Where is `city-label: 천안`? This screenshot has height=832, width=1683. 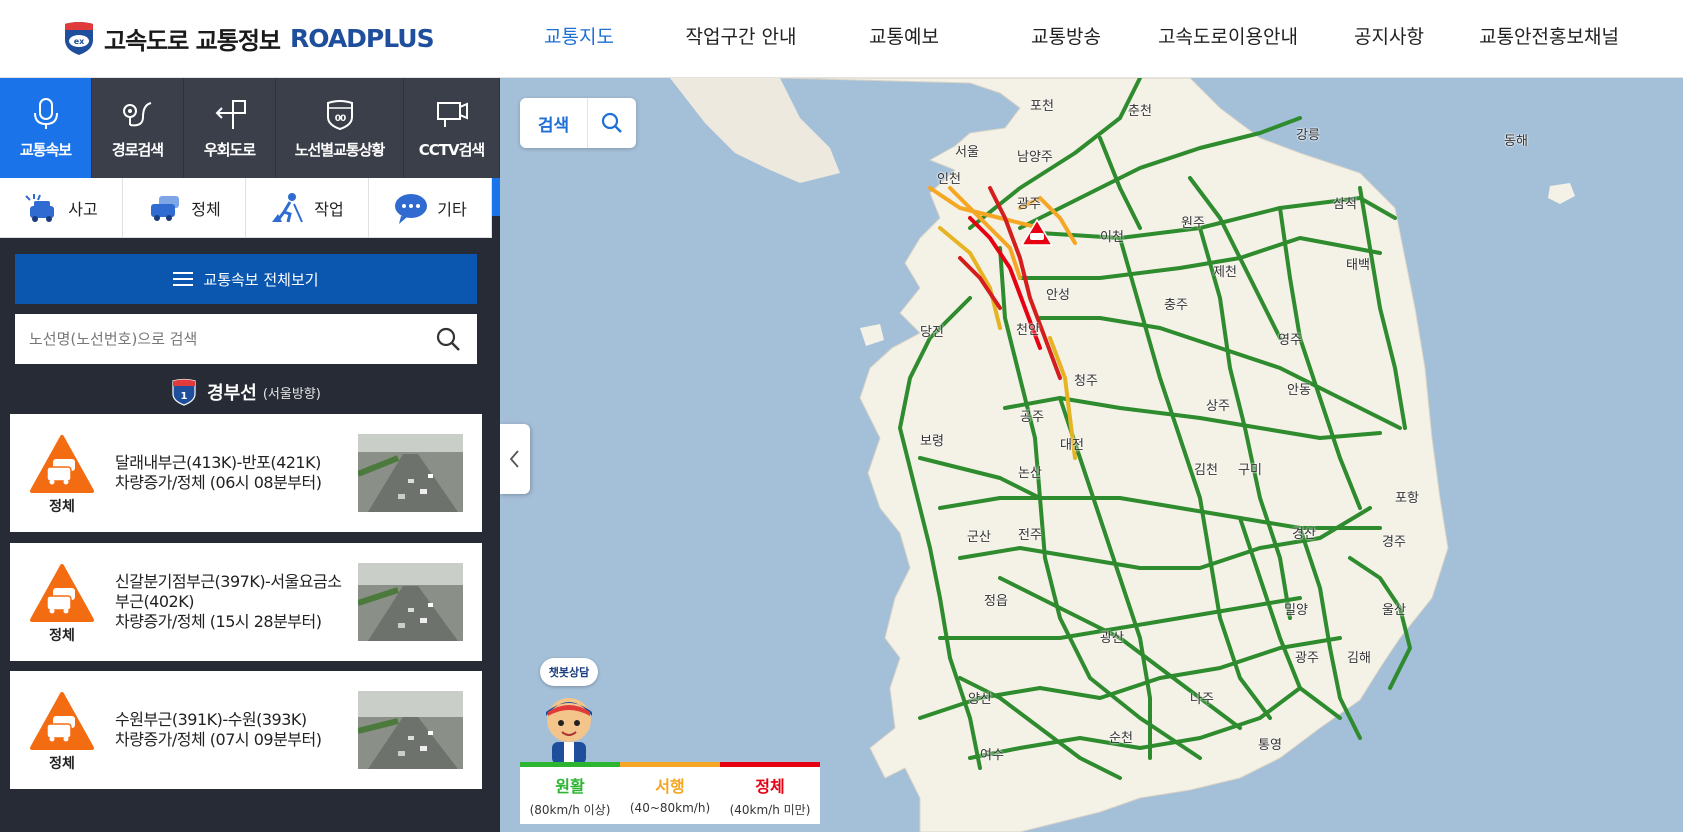 city-label: 천안 is located at coordinates (1028, 330).